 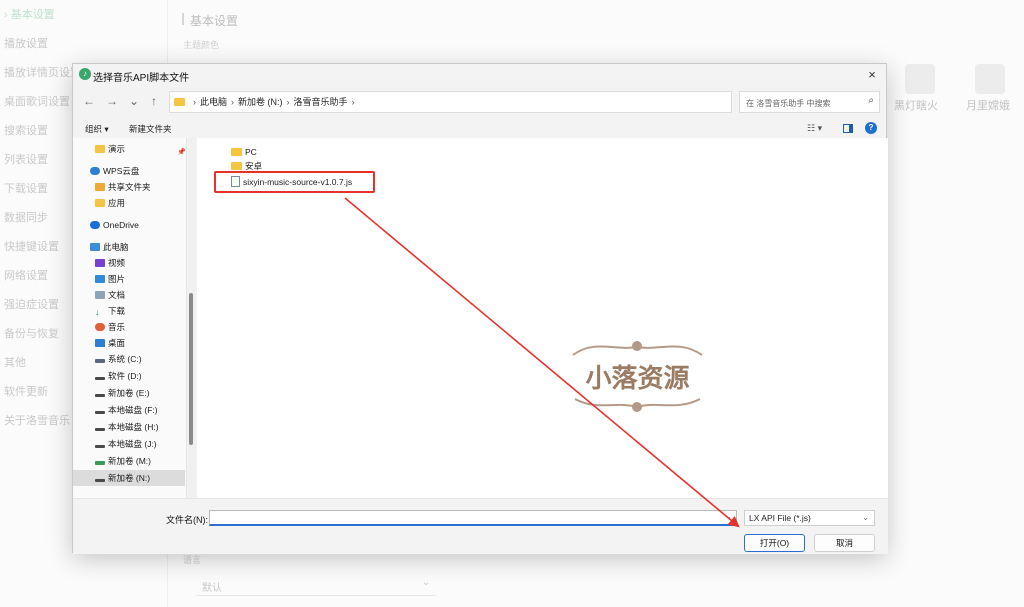 I want to click on nav-item-drive-d: 软件 (D:), so click(x=129, y=376).